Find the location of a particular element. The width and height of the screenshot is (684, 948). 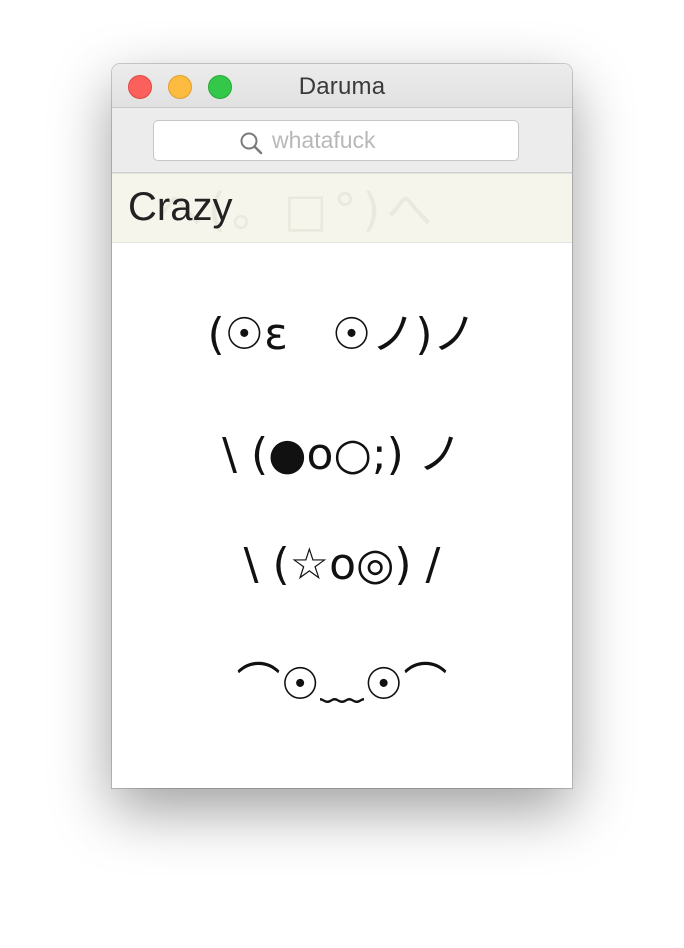

search-input is located at coordinates (387, 140).